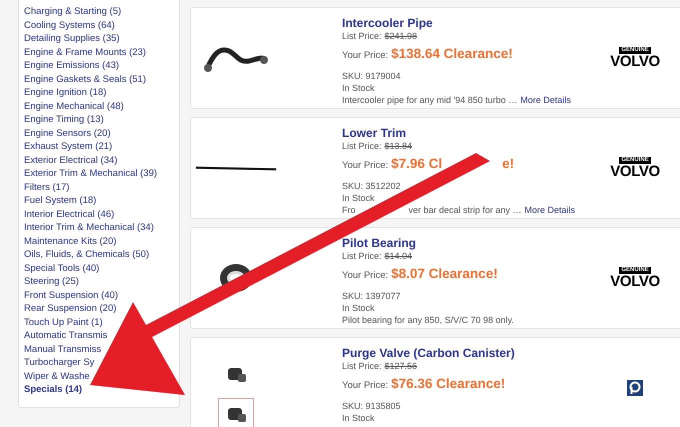 Image resolution: width=680 pixels, height=427 pixels. What do you see at coordinates (374, 133) in the screenshot?
I see `product-title: Lower Trim` at bounding box center [374, 133].